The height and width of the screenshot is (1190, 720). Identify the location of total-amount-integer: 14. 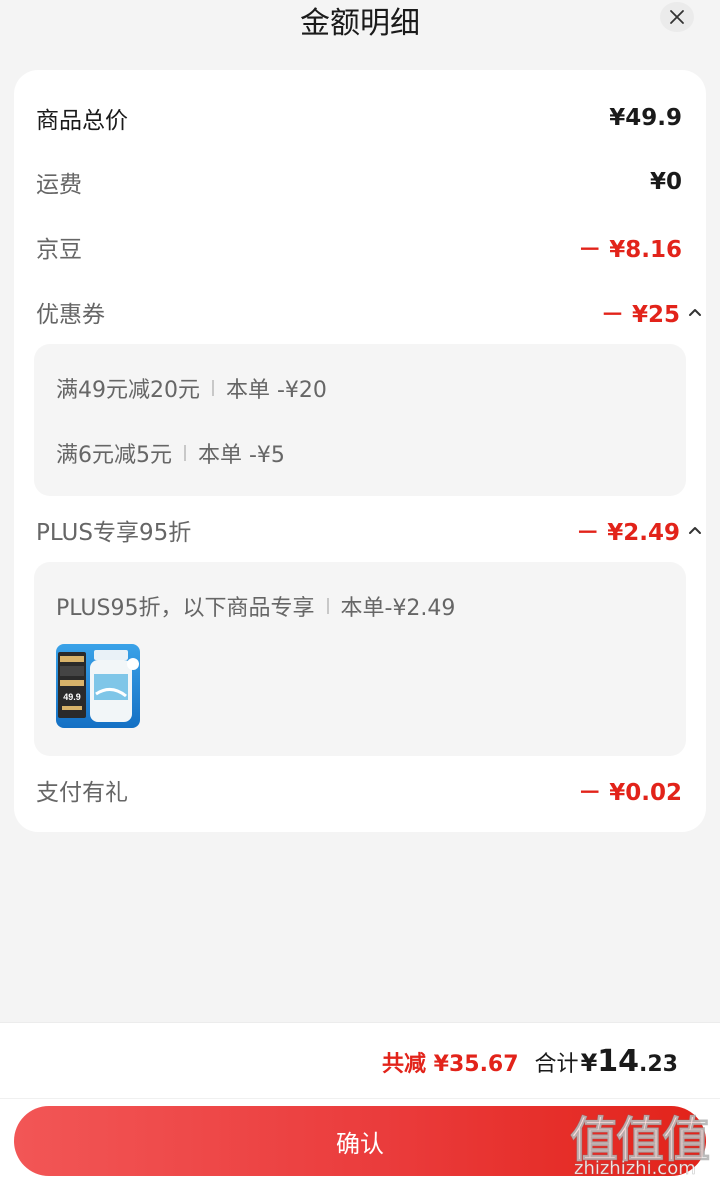
(618, 1061).